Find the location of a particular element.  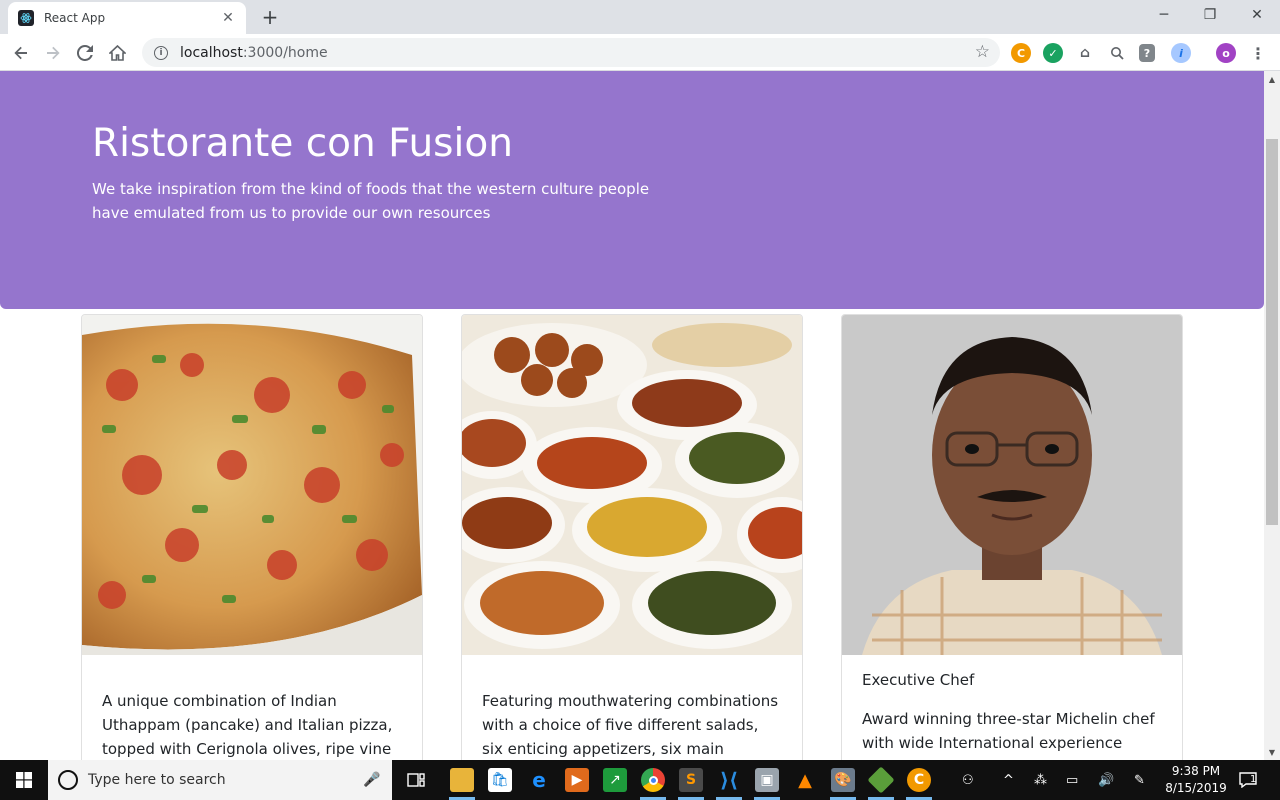

back-arrow-icon is located at coordinates (21, 53).